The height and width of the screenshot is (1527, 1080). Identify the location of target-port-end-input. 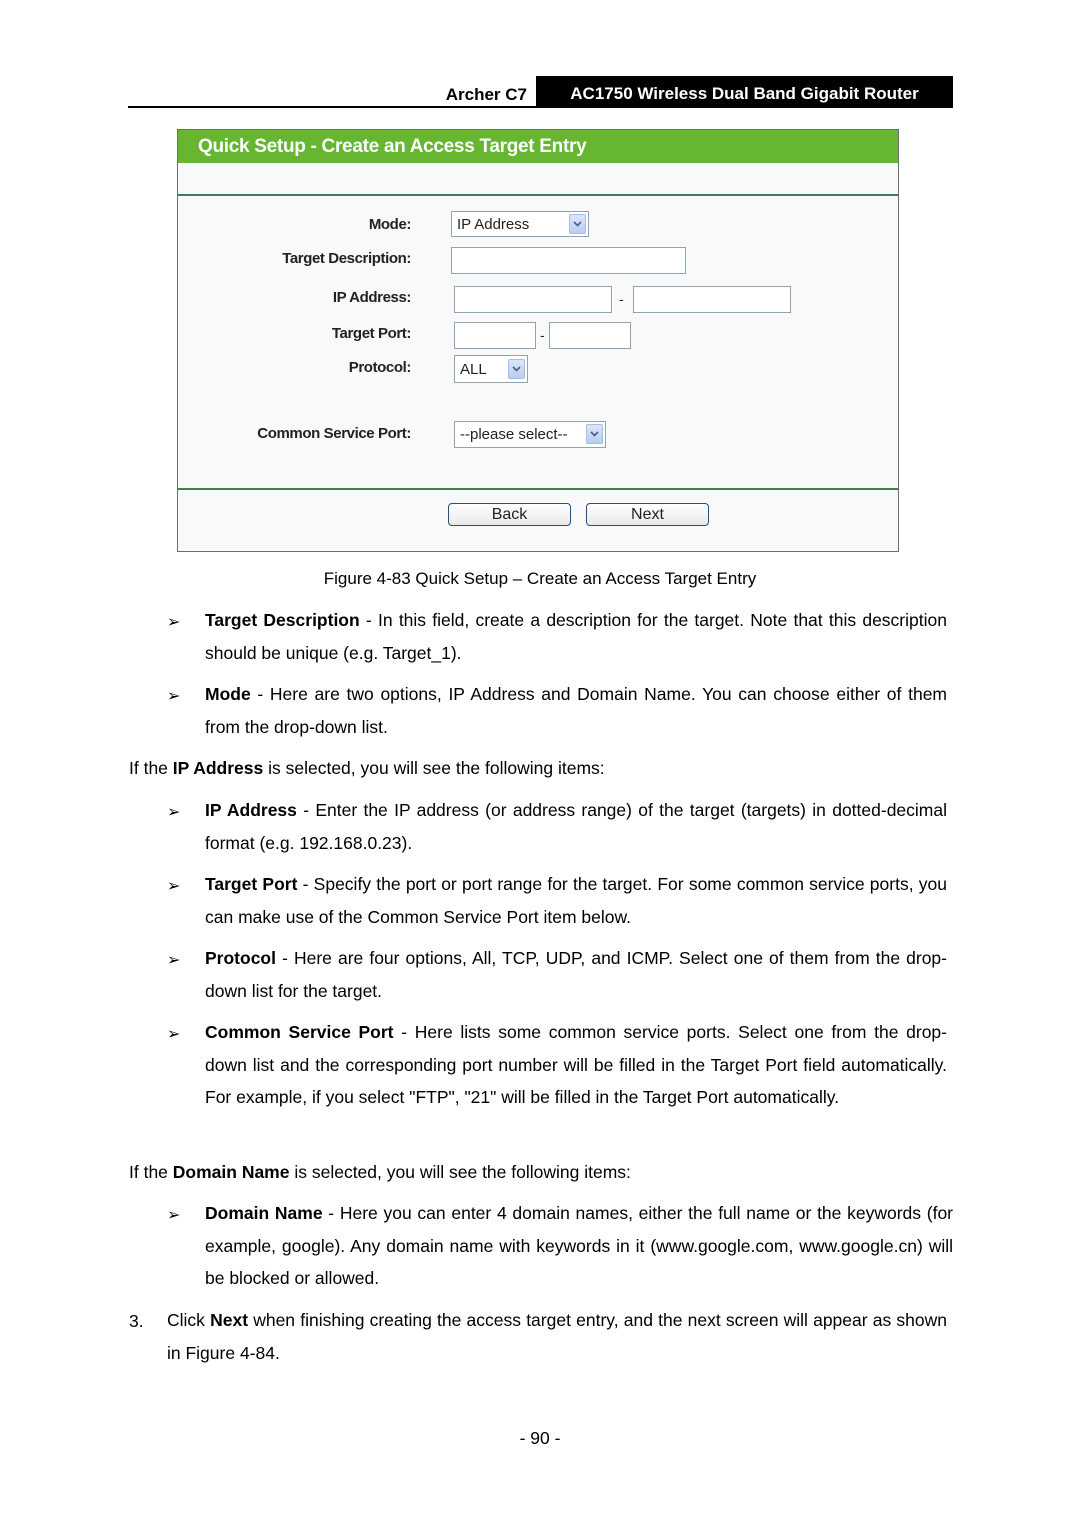
(590, 335).